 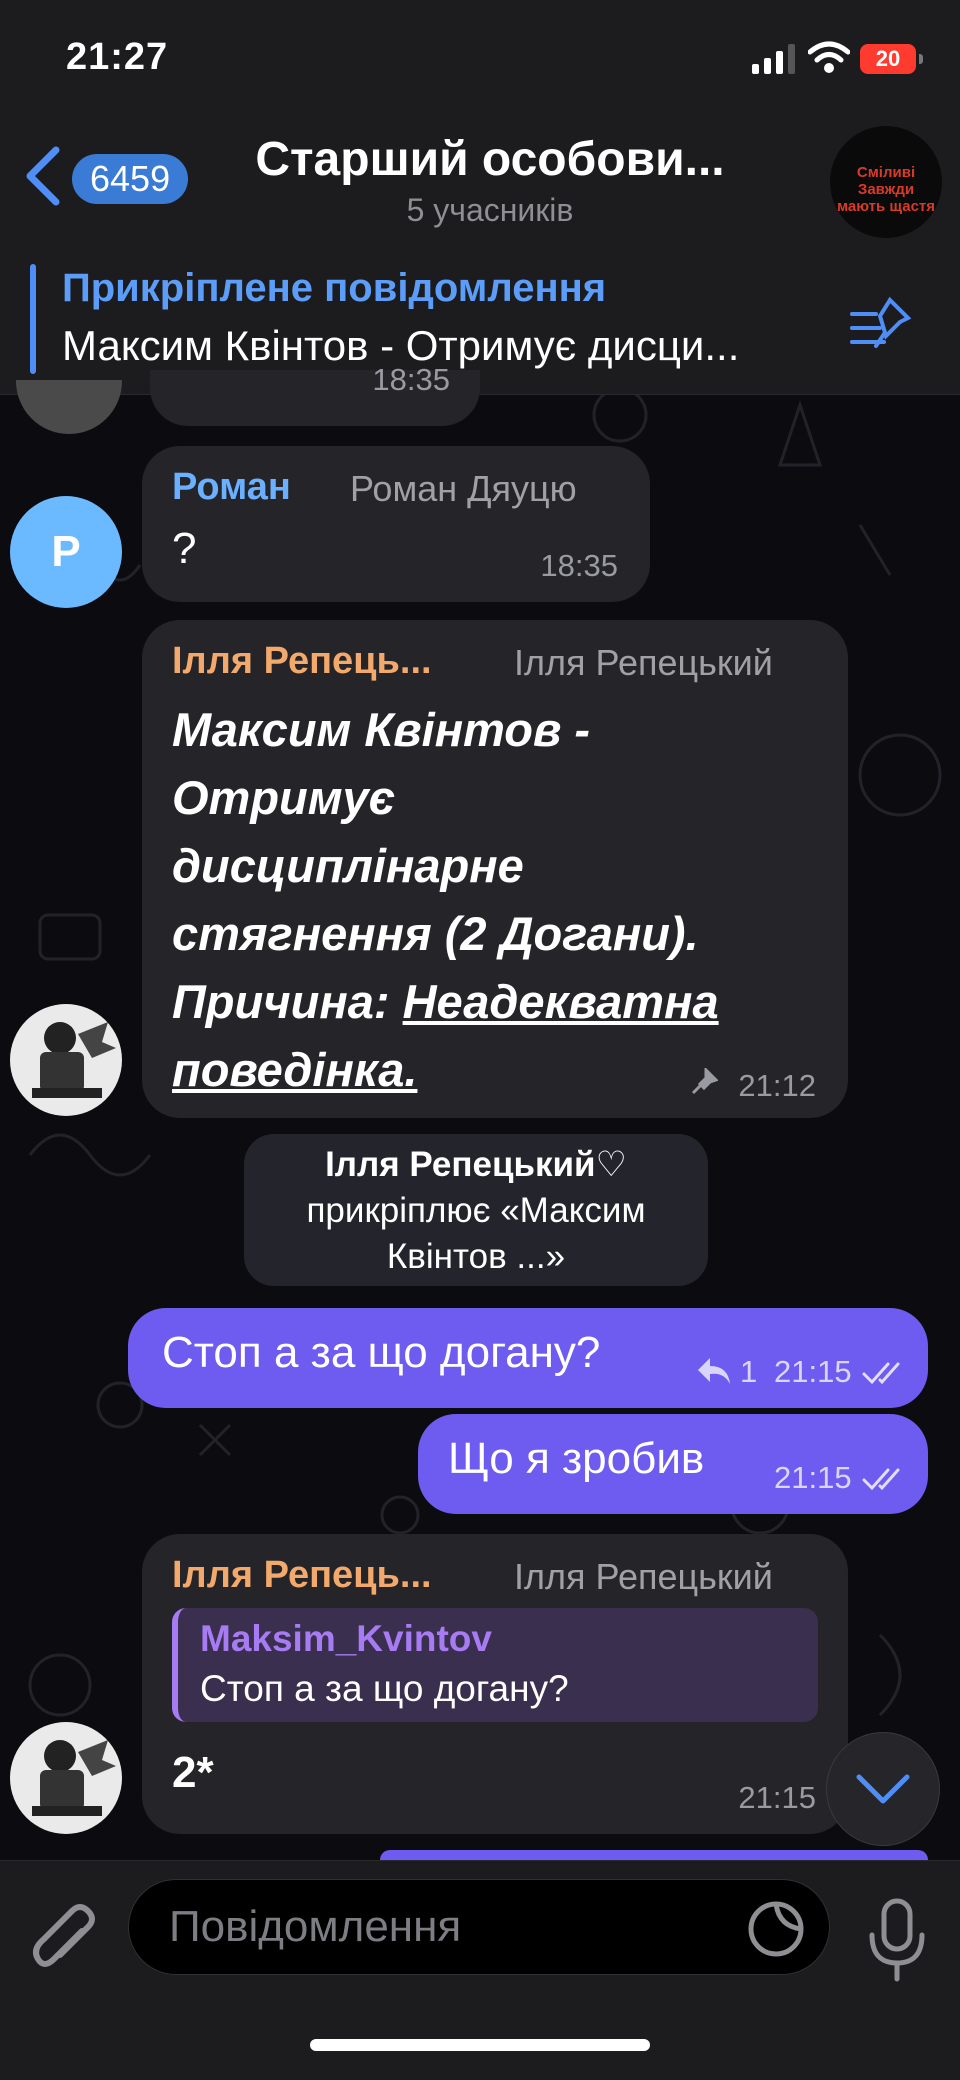 What do you see at coordinates (334, 288) in the screenshot?
I see `pinned-title: Прикріплене повідомлення` at bounding box center [334, 288].